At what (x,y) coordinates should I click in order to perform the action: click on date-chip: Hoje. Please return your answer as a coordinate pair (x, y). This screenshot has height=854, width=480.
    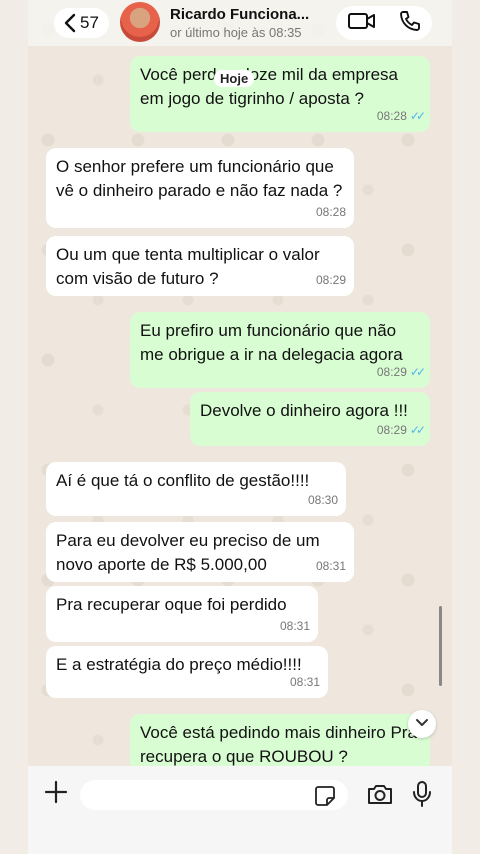
    Looking at the image, I should click on (234, 78).